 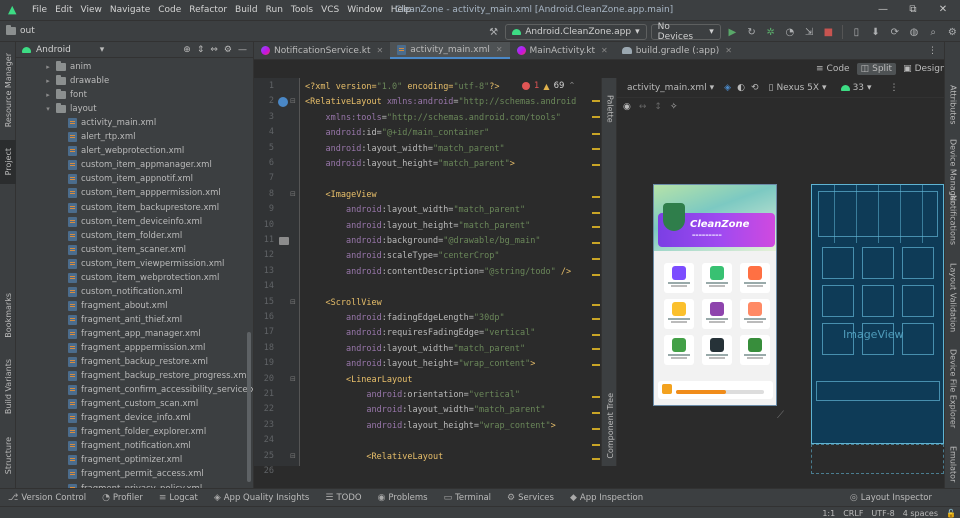 I want to click on account-icon: ◍, so click(x=913, y=32).